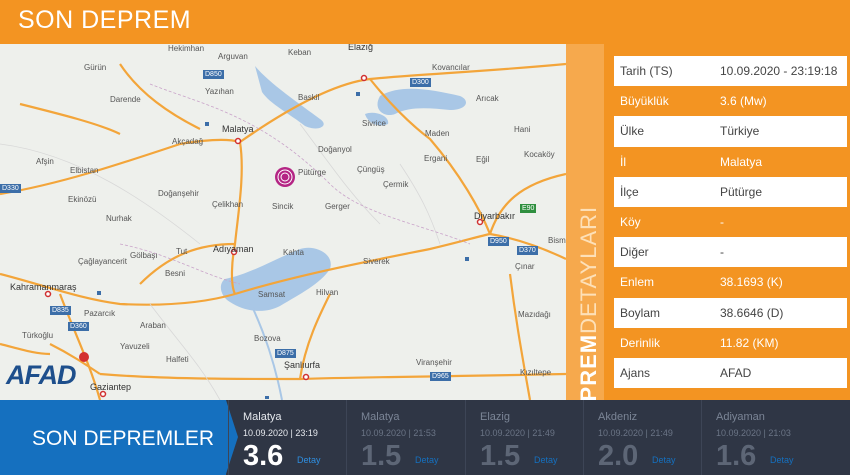 Image resolution: width=850 pixels, height=475 pixels. What do you see at coordinates (630, 222) in the screenshot?
I see `detail-label: Köy` at bounding box center [630, 222].